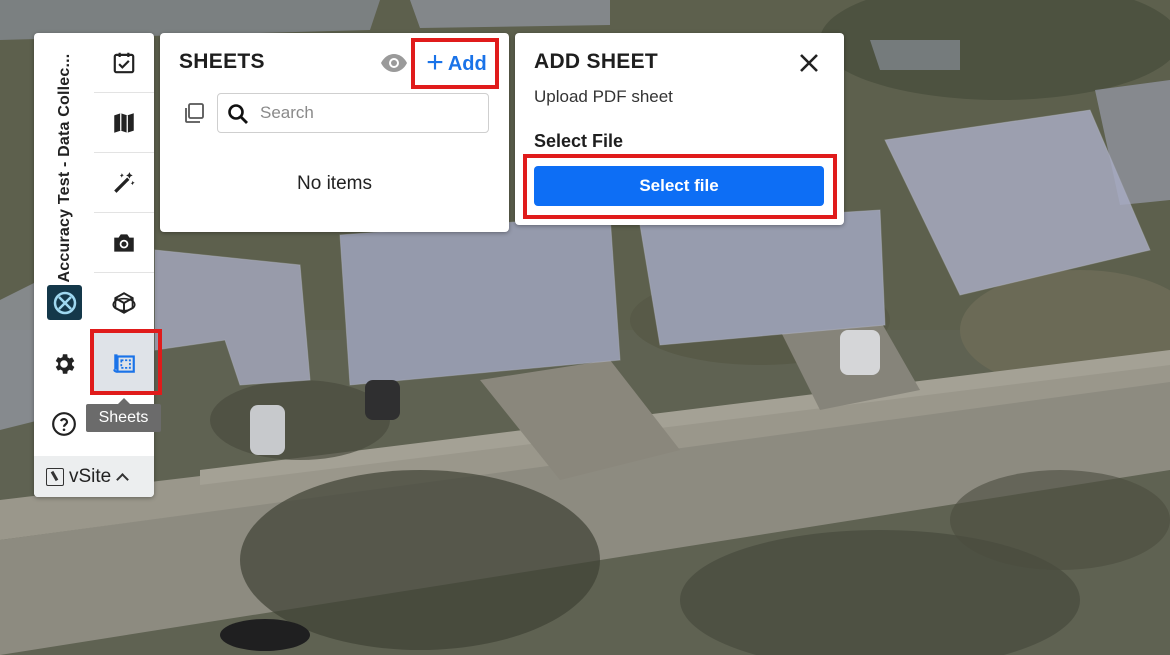 This screenshot has height=655, width=1170. I want to click on chevron-up-icon, so click(123, 479).